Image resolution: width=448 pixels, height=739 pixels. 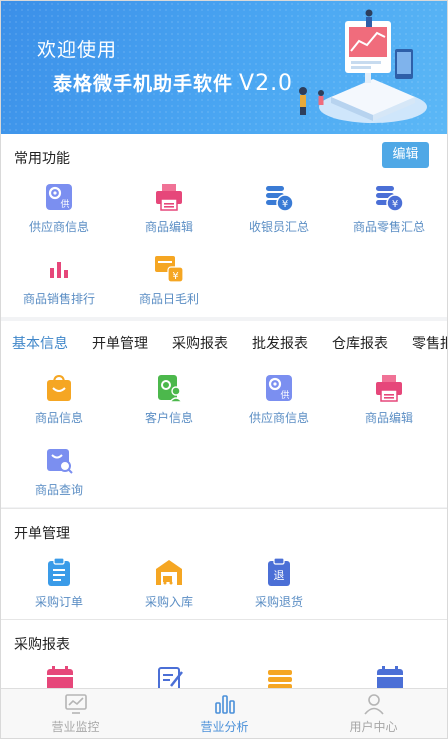 What do you see at coordinates (42, 159) in the screenshot?
I see `common-functions-title: 常用功能` at bounding box center [42, 159].